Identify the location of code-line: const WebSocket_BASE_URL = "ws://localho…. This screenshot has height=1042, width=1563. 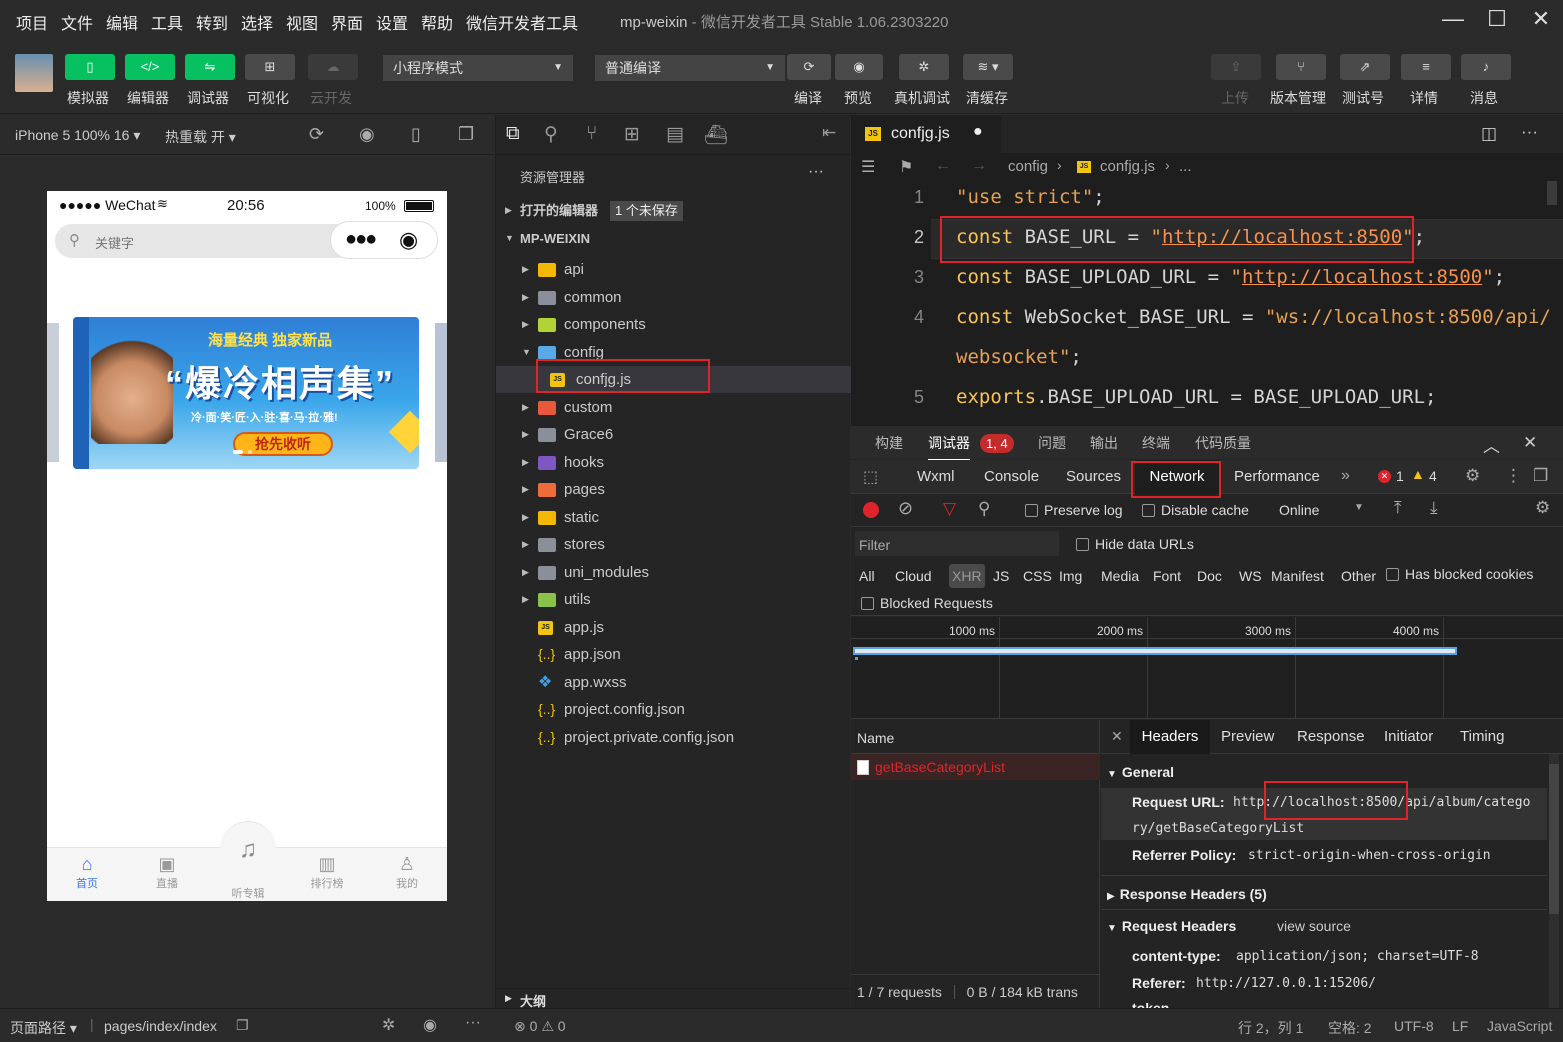
(1253, 317).